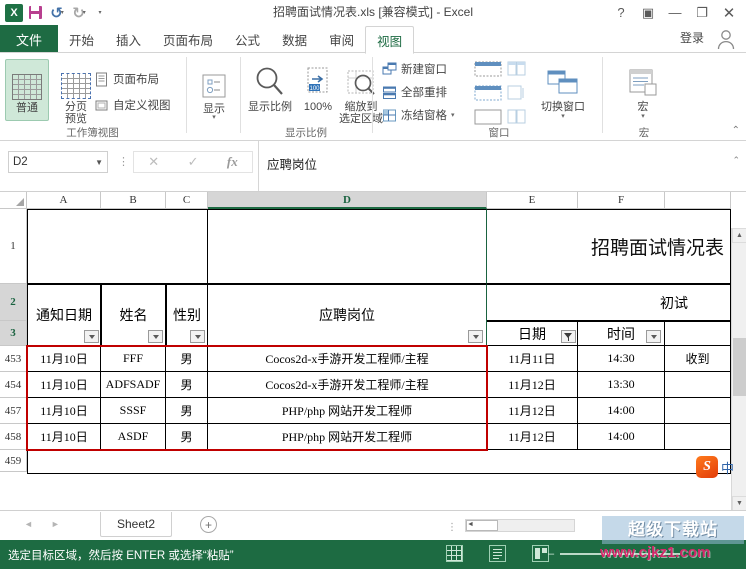  I want to click on row-header-459: 459, so click(13, 461).